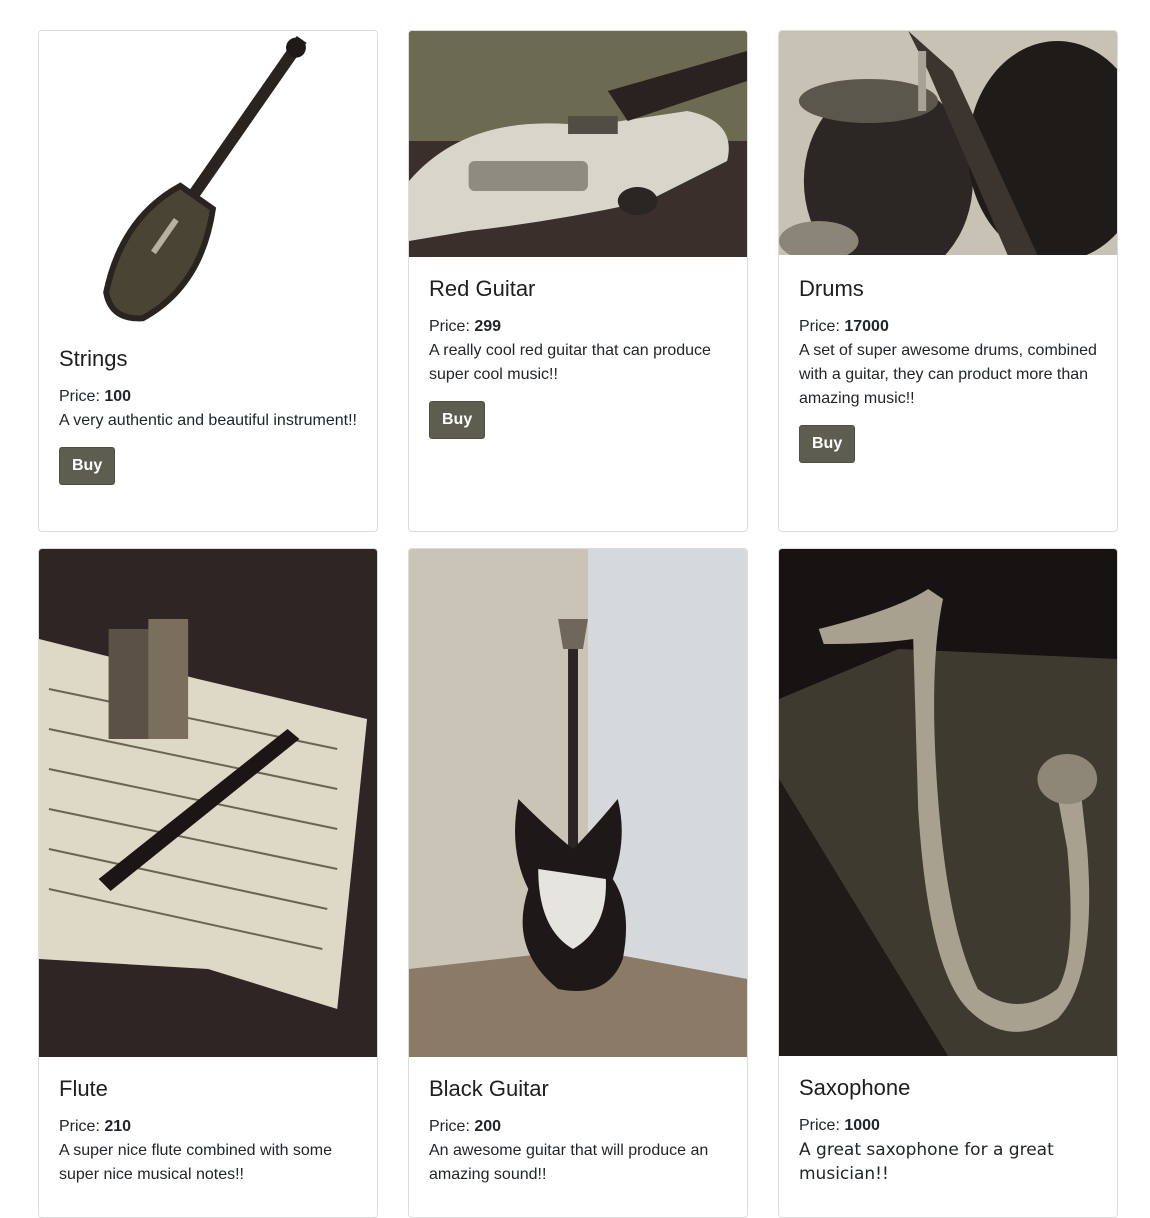 The width and height of the screenshot is (1150, 1218). Describe the element at coordinates (208, 803) in the screenshot. I see `recorder-on-sheet-music-image` at that location.